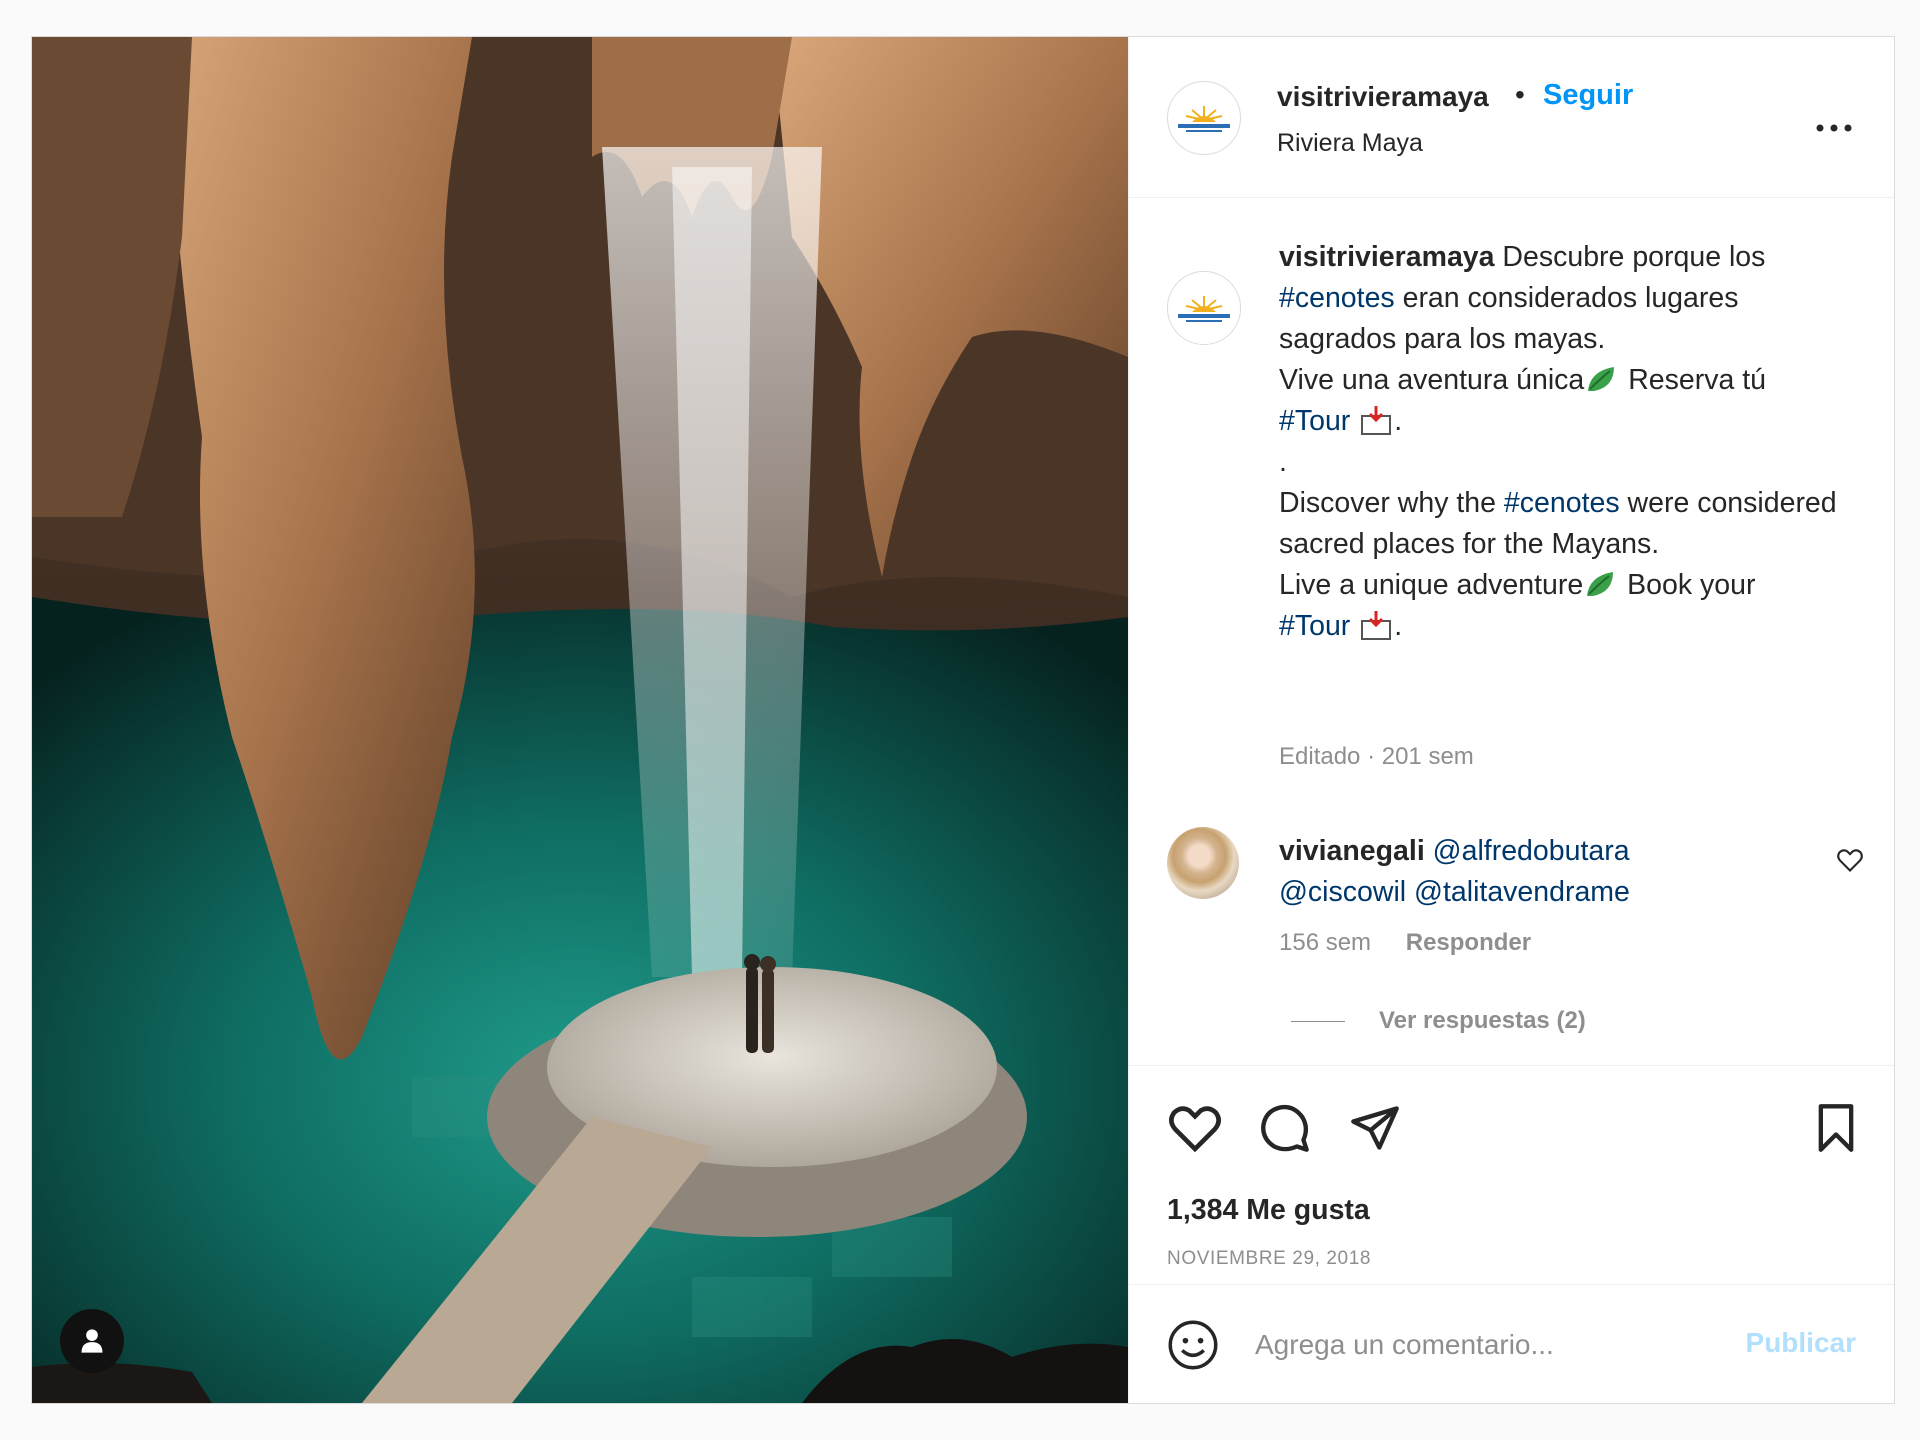 This screenshot has height=1440, width=1920. I want to click on caption-timestamp: Editado · 201 sem, so click(1376, 757).